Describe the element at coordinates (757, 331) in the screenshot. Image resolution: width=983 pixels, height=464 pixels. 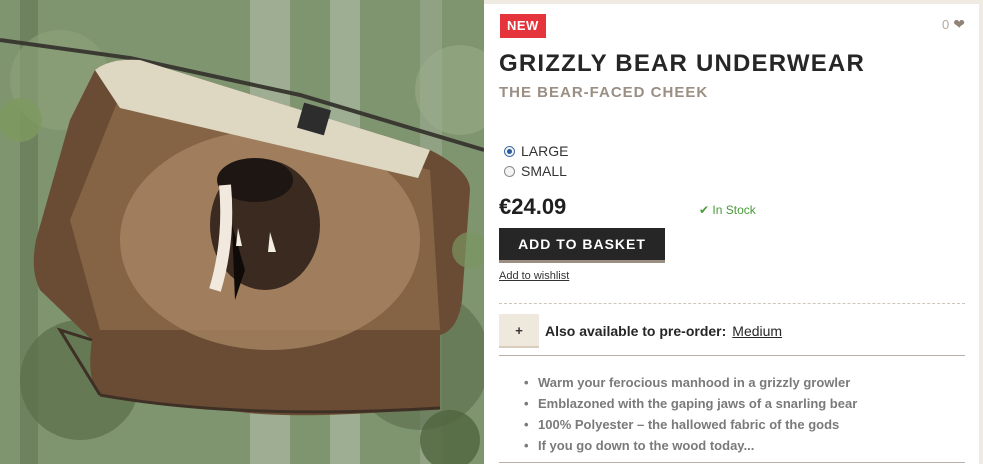
I see `preorder-size-link: Medium` at that location.